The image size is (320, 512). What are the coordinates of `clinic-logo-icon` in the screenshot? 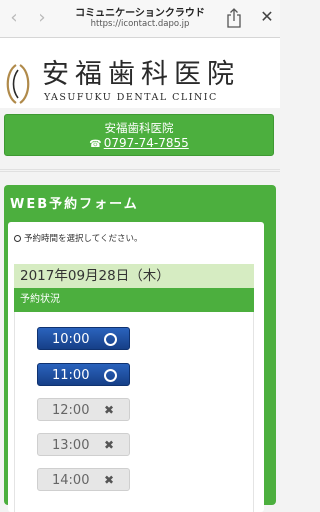 It's located at (18, 84).